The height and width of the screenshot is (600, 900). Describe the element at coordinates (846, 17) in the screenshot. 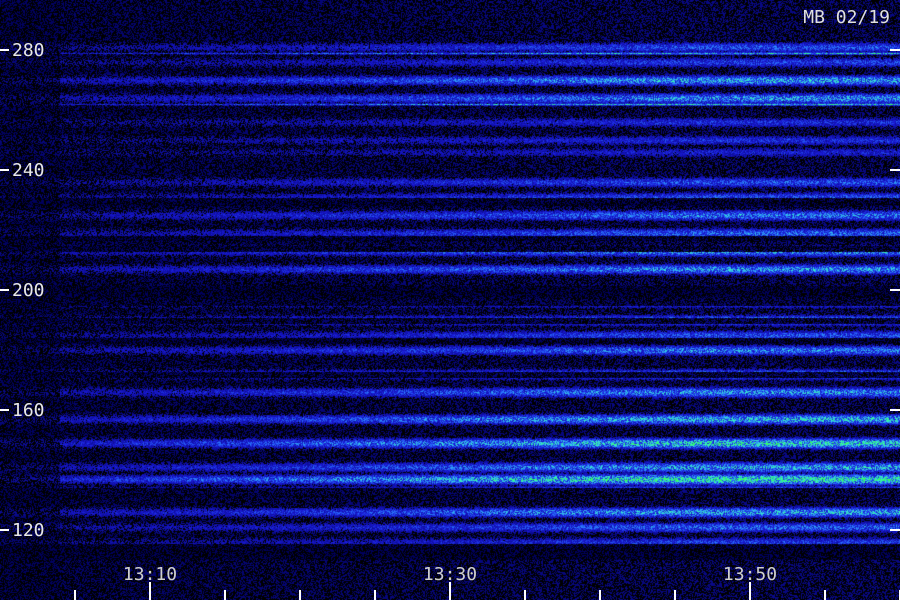

I see `station-date-annotation: MB 02/19` at that location.